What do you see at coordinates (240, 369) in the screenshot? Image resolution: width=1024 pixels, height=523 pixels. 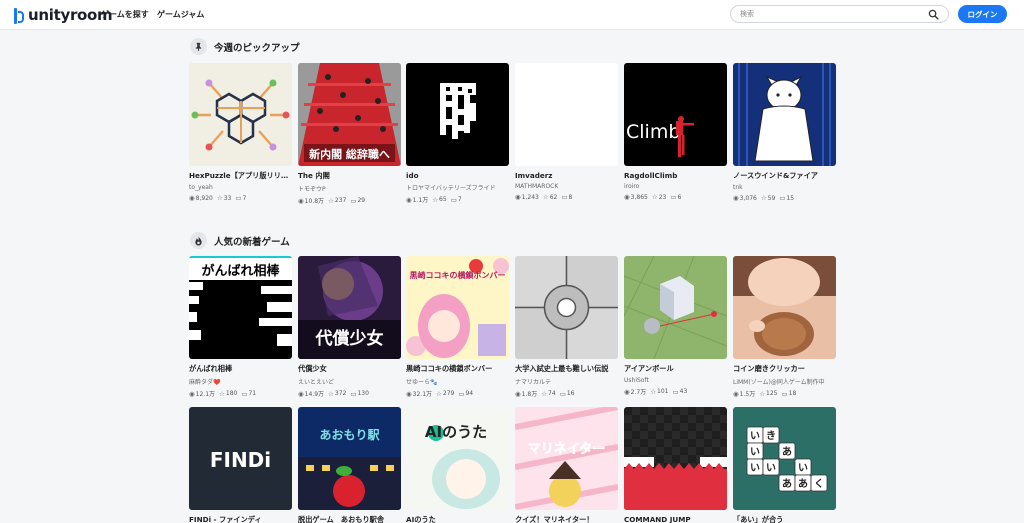 I see `game-title: がんばれ相棒` at bounding box center [240, 369].